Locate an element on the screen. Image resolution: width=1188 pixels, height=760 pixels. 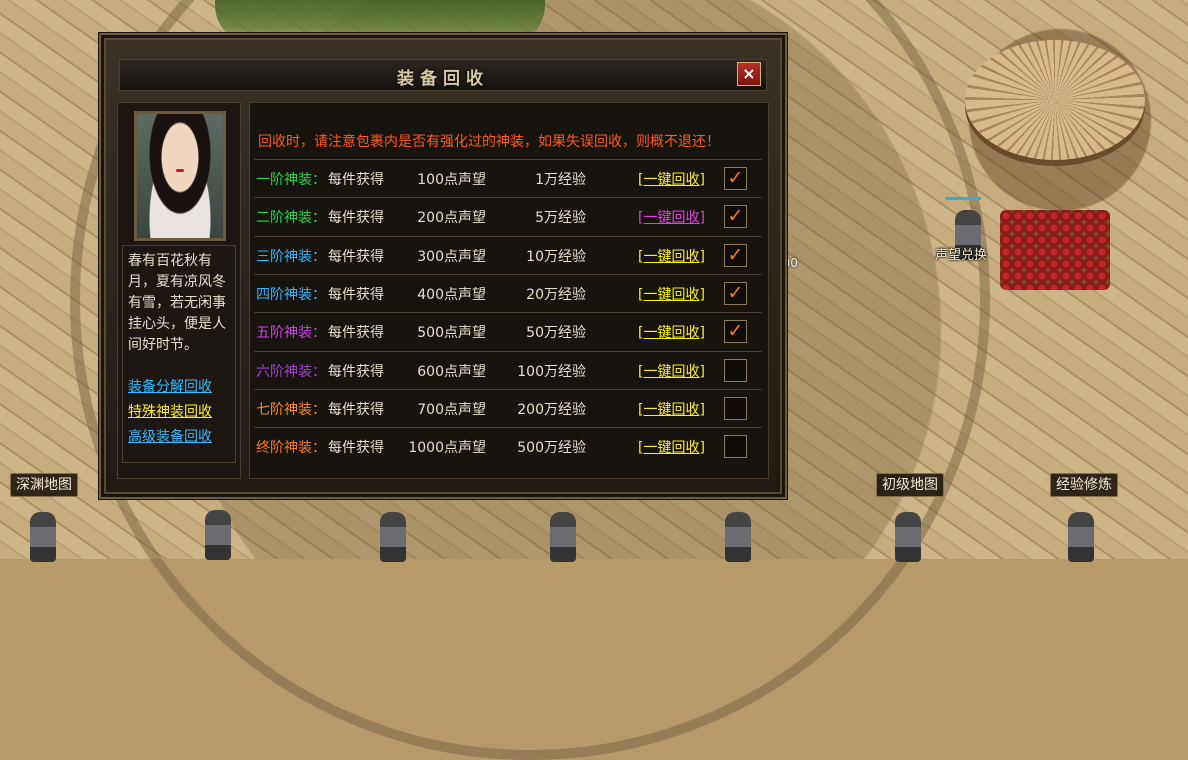
reputation-value: 300点声望 is located at coordinates (451, 256).